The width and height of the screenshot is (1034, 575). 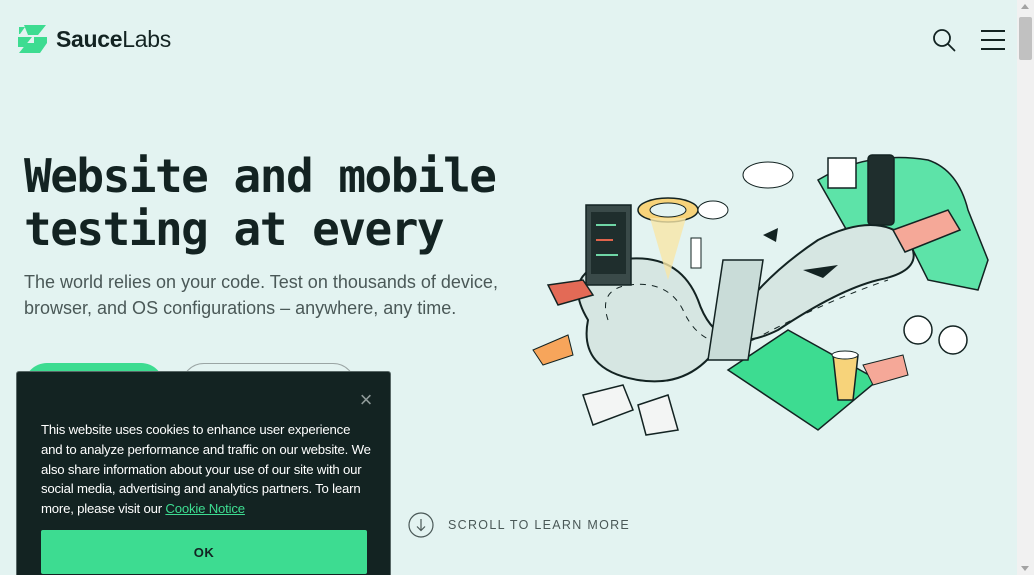 What do you see at coordinates (204, 552) in the screenshot?
I see `cookie-ok-button: OK` at bounding box center [204, 552].